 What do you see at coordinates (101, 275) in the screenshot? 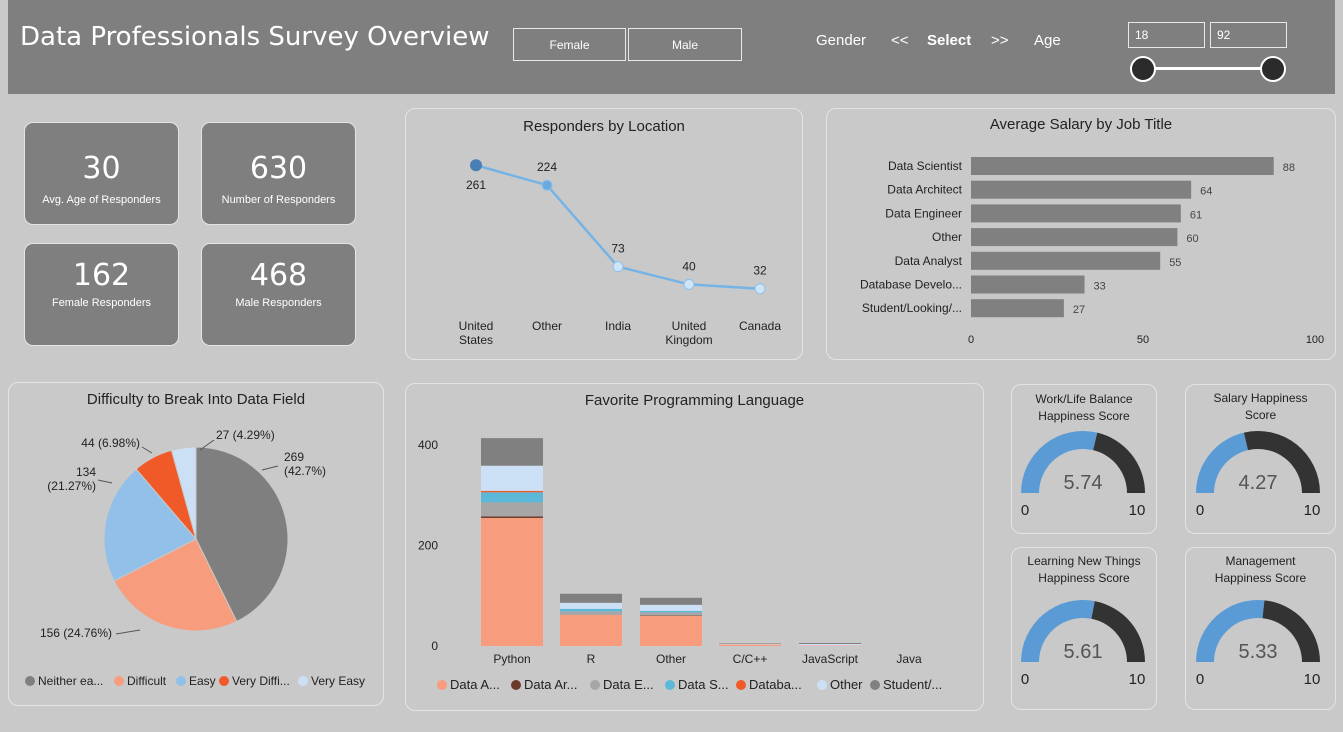
I see `kpi-value: 162` at bounding box center [101, 275].